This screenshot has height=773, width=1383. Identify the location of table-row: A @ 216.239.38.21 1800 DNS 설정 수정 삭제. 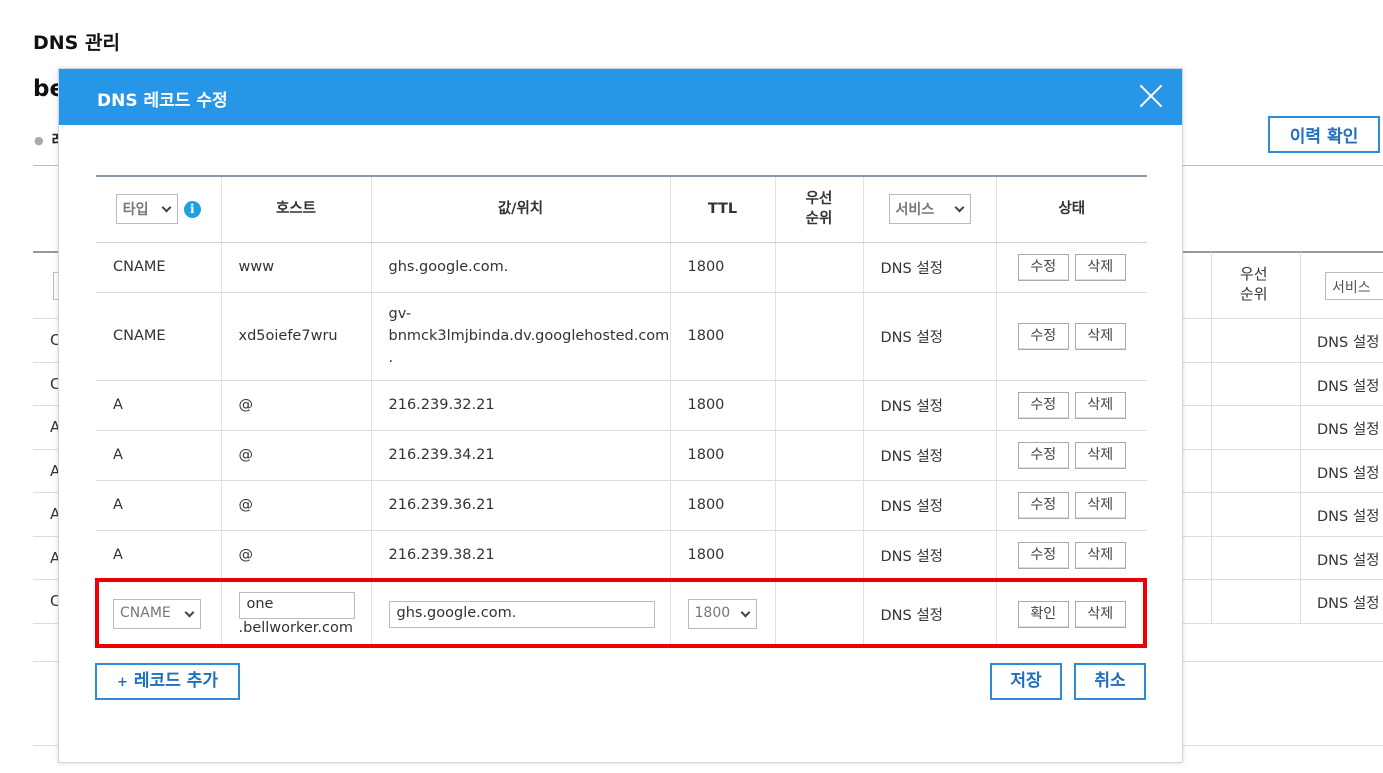
(621, 555).